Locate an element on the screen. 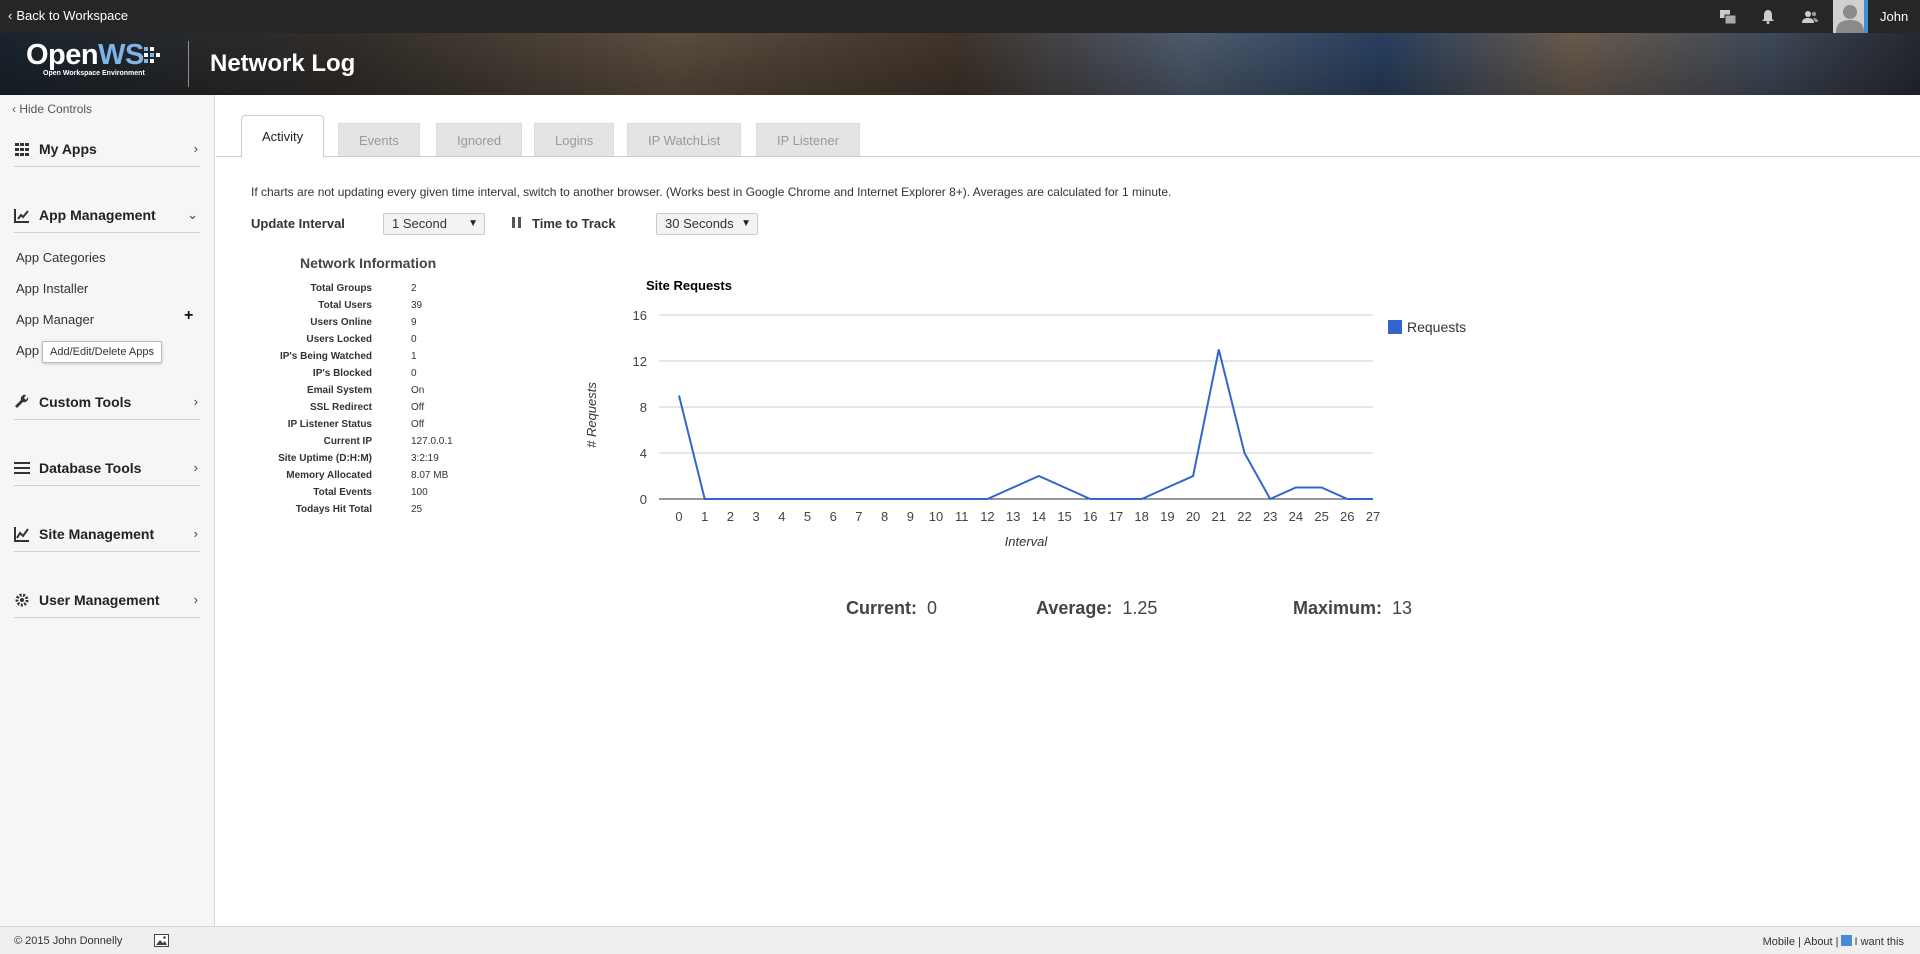 This screenshot has height=954, width=1920. sidebar-item-app-categories: App Categories is located at coordinates (61, 257).